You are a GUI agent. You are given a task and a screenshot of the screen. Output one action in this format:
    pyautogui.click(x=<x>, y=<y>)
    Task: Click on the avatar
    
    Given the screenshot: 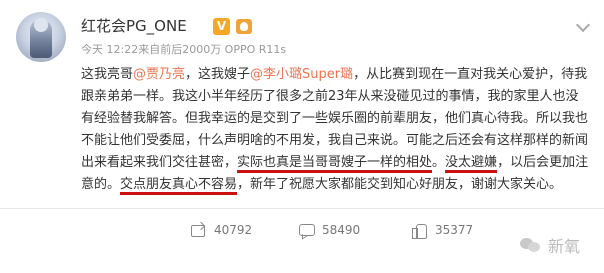 What is the action you would take?
    pyautogui.click(x=41, y=37)
    